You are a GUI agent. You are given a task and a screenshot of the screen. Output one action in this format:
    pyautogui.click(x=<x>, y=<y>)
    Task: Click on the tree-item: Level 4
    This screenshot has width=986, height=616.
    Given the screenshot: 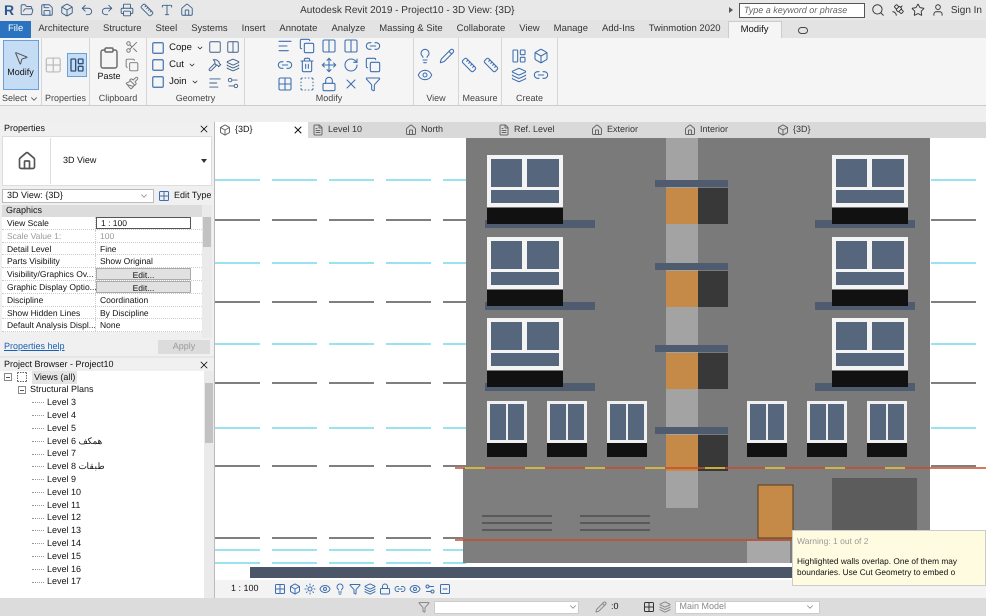 What is the action you would take?
    pyautogui.click(x=61, y=416)
    